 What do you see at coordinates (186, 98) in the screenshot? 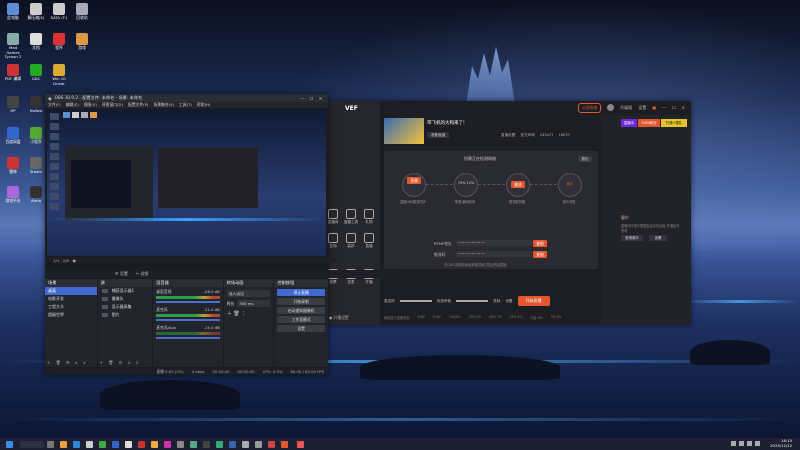
I see `obs-titlebar: ◉ OBS 30.0.2 - 配置文件: 未命名 - 场景: 未命名 — ☐ ✕` at bounding box center [186, 98].